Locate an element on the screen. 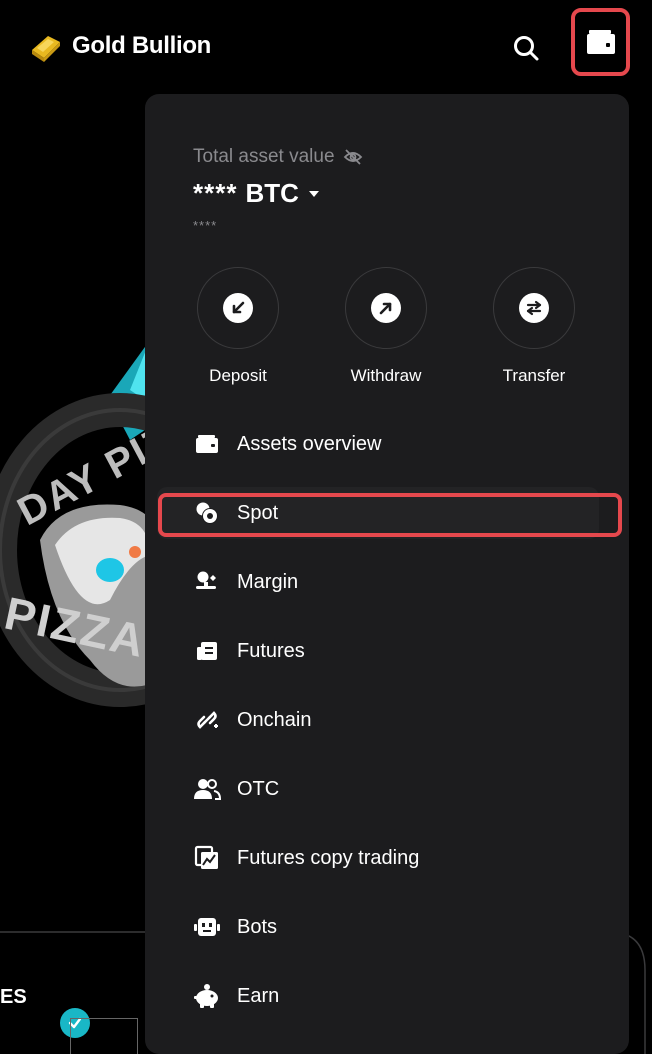 This screenshot has width=652, height=1054. brand-name: Gold Bullion is located at coordinates (142, 45).